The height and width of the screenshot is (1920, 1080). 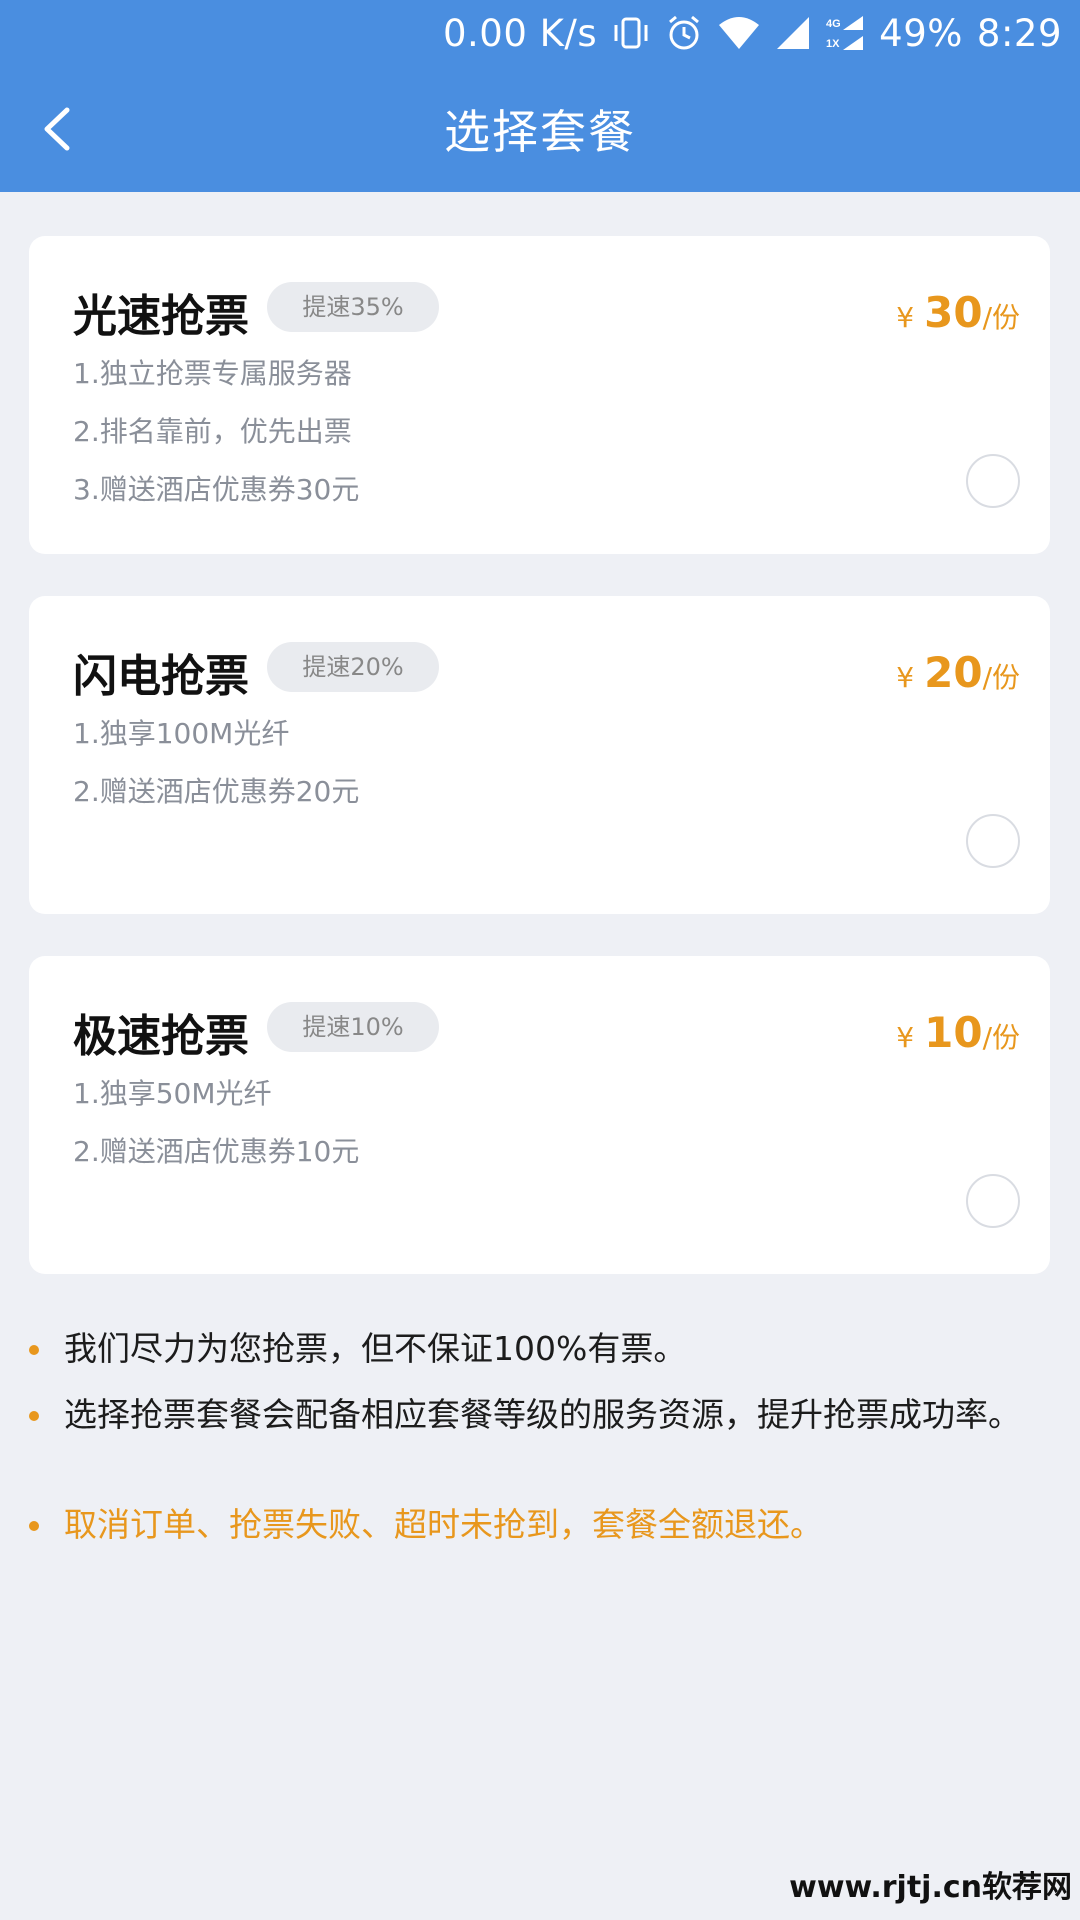 What do you see at coordinates (739, 33) in the screenshot?
I see `wifi-icon` at bounding box center [739, 33].